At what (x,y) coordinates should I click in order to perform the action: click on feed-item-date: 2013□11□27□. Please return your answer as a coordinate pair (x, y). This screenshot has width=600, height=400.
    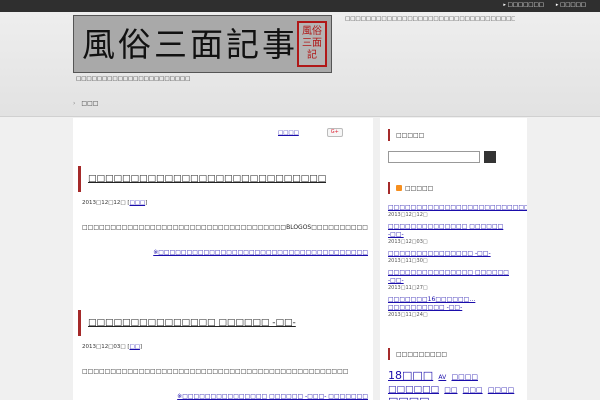
    Looking at the image, I should click on (408, 288).